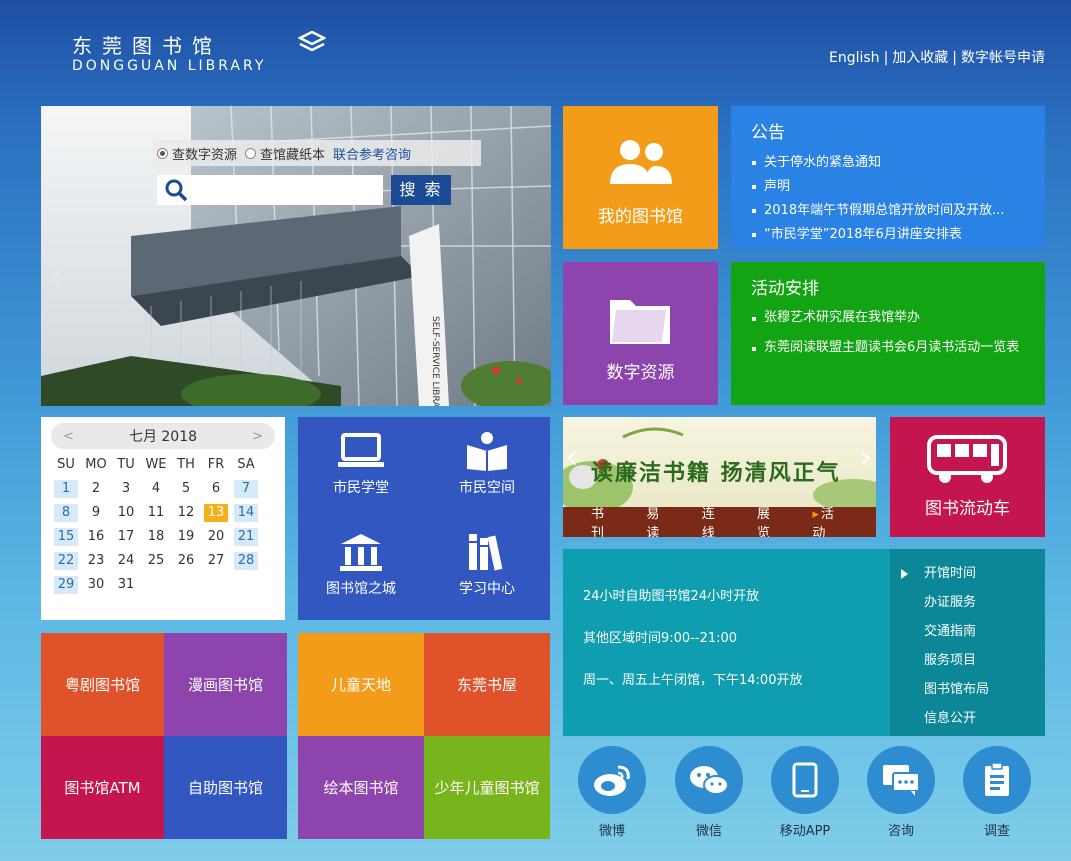 The width and height of the screenshot is (1071, 861). I want to click on children-world-tile: 儿童天地, so click(361, 684).